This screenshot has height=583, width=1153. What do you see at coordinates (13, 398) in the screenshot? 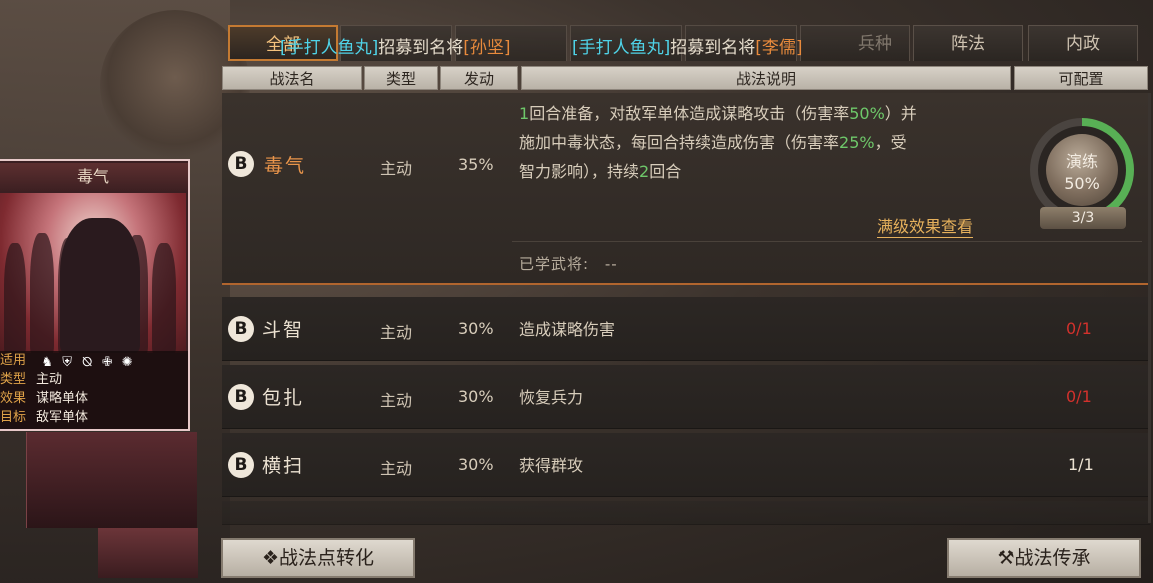
I see `card-effect-label: 效果` at bounding box center [13, 398].